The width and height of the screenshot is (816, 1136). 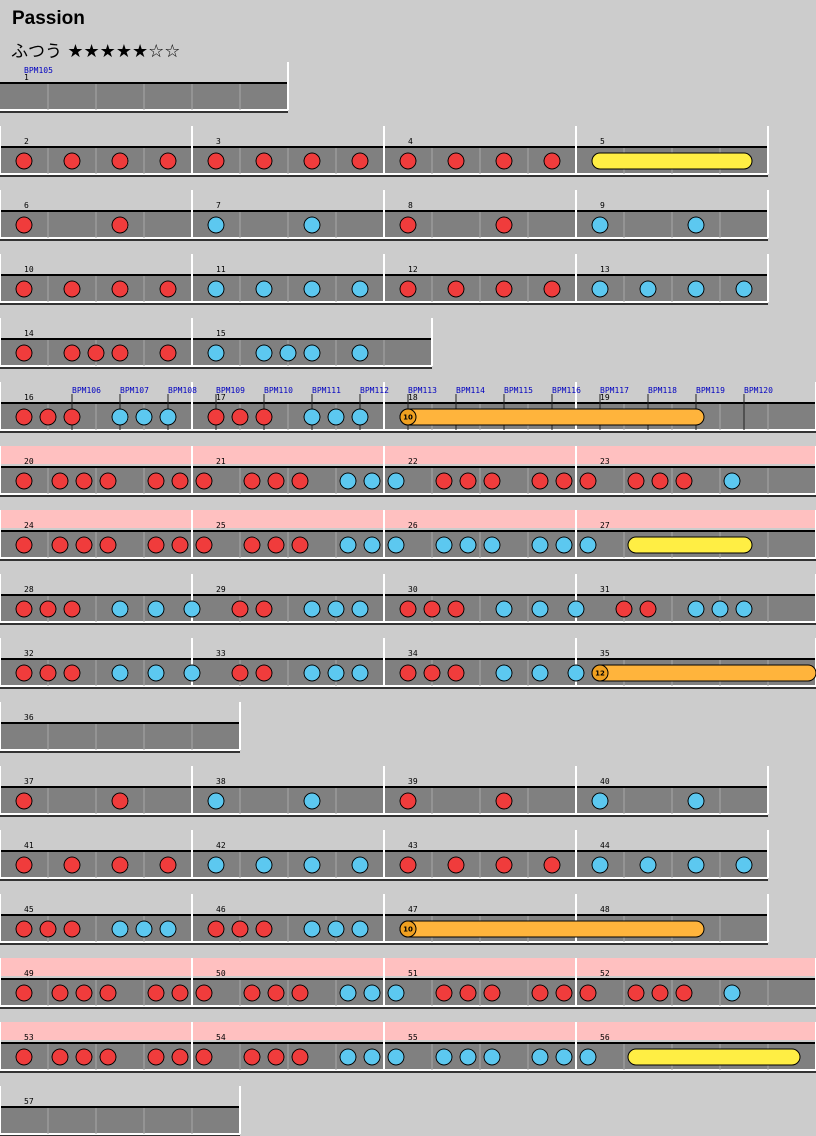 What do you see at coordinates (29, 909) in the screenshot?
I see `measure-number: 45` at bounding box center [29, 909].